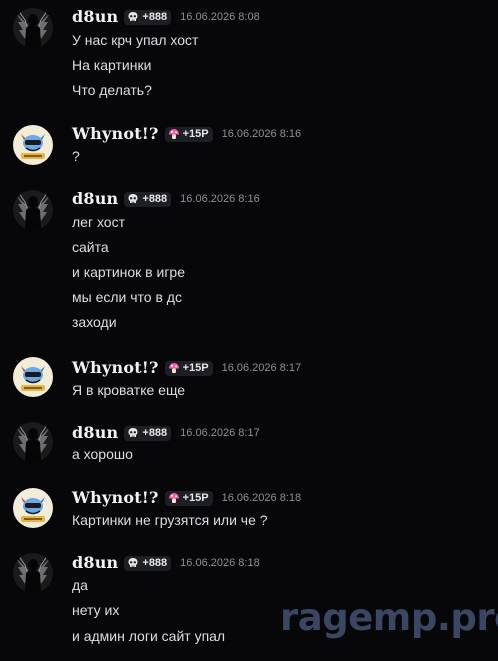 The height and width of the screenshot is (661, 498). What do you see at coordinates (389, 617) in the screenshot?
I see `watermark: ragemp.pro` at bounding box center [389, 617].